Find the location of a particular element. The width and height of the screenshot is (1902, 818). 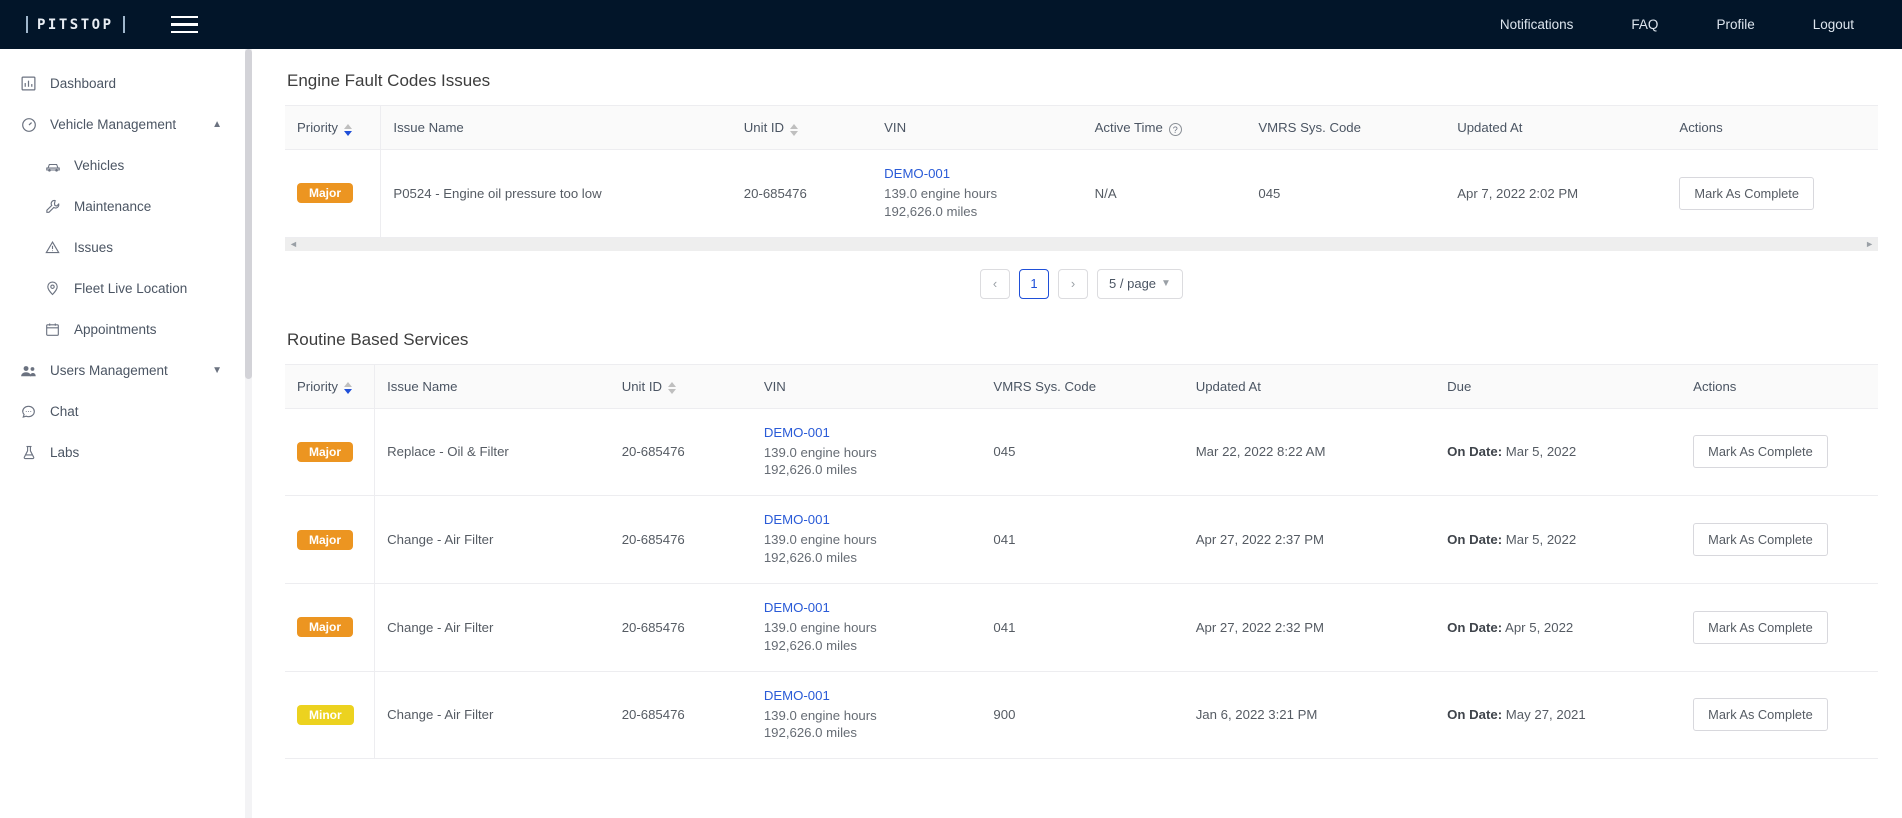

column-header-issue-name: Issue Name is located at coordinates (556, 127).